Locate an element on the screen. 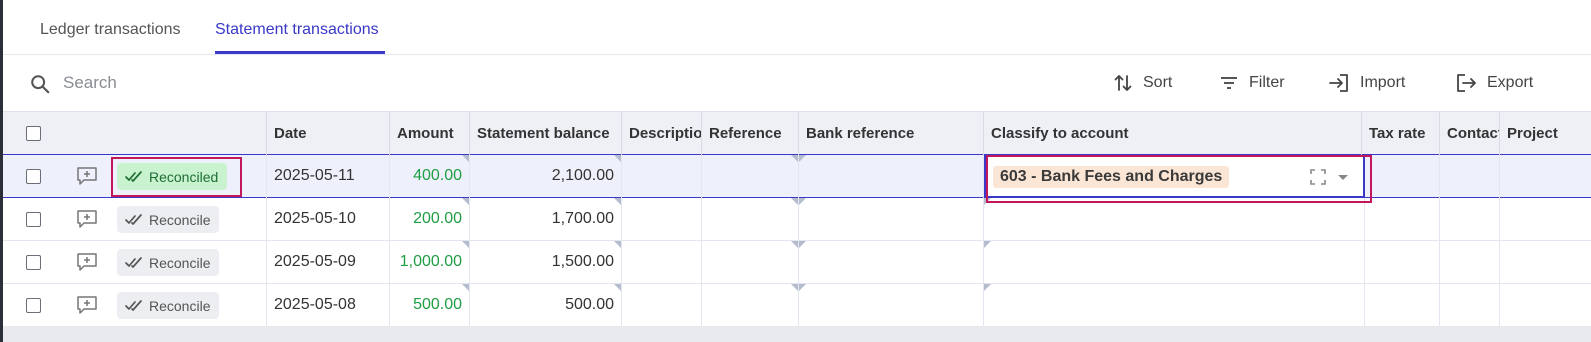  tab-statement-transactions: Statement transactions is located at coordinates (297, 27).